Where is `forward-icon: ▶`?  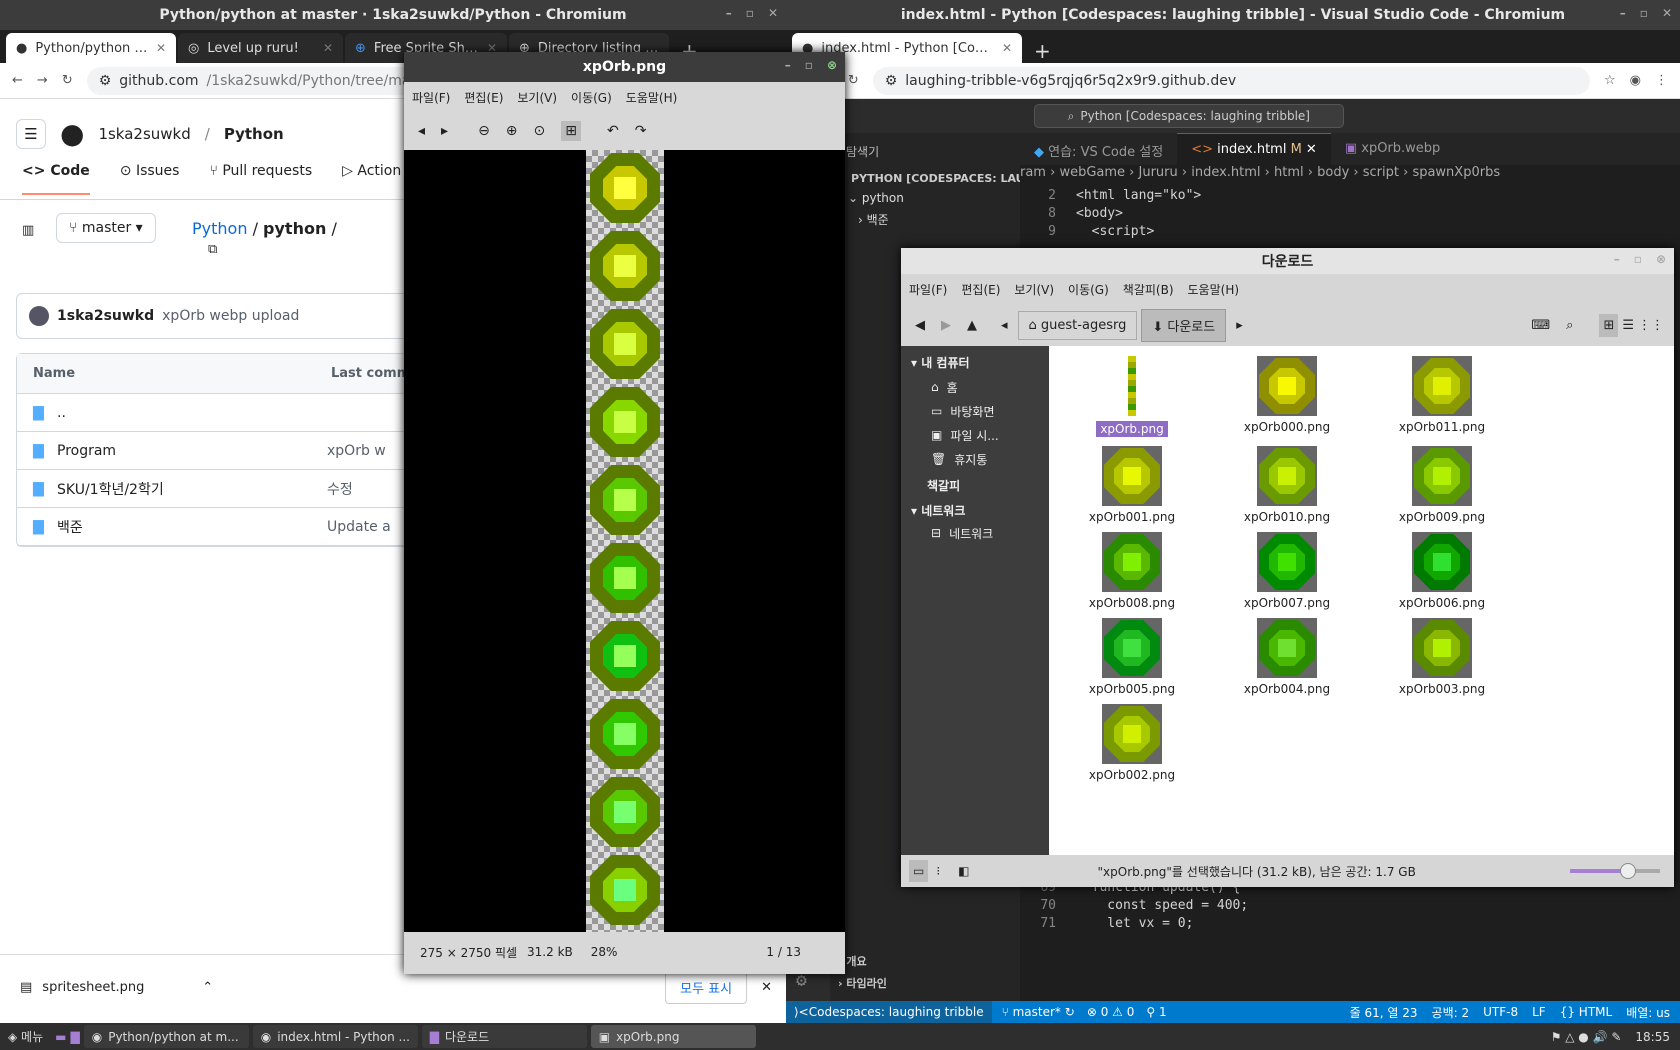
forward-icon: ▶ is located at coordinates (946, 325).